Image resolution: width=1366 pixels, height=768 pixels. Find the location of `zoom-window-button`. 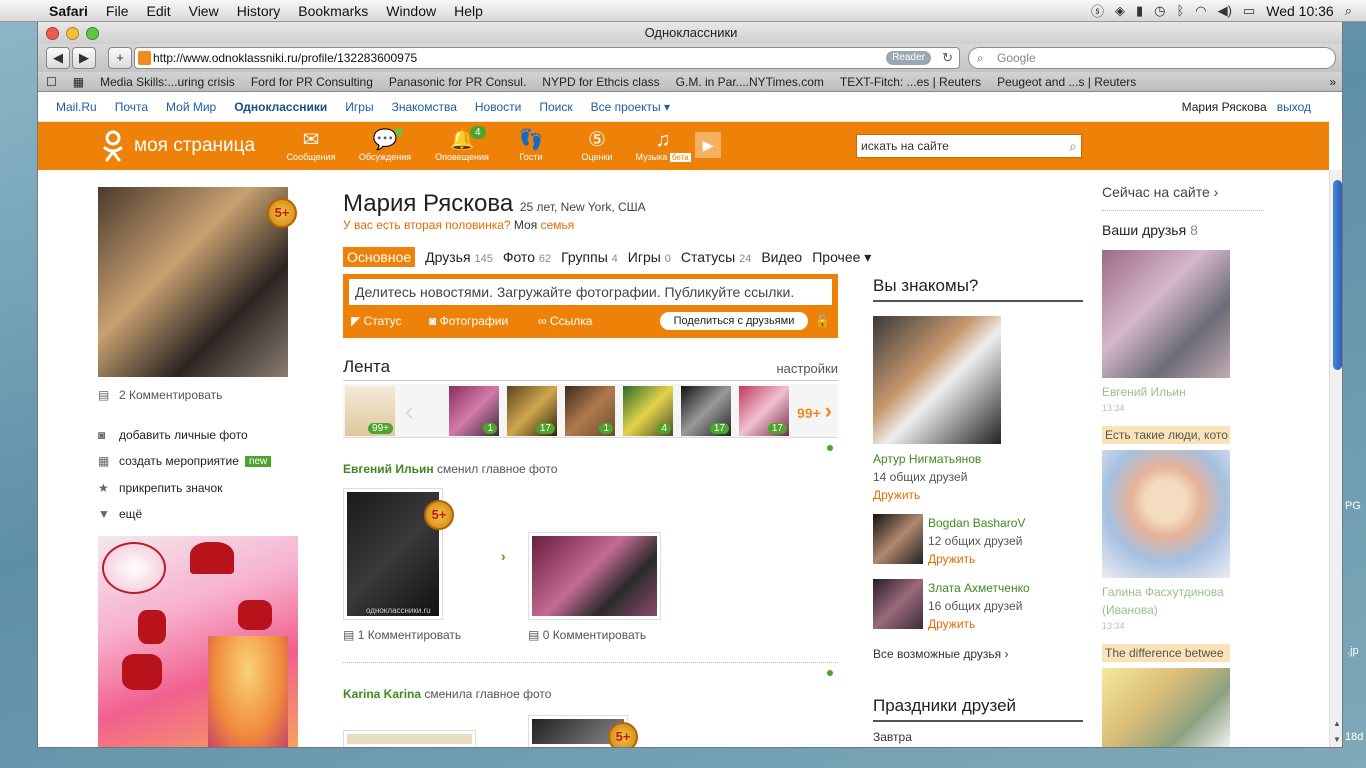

zoom-window-button is located at coordinates (92, 33).